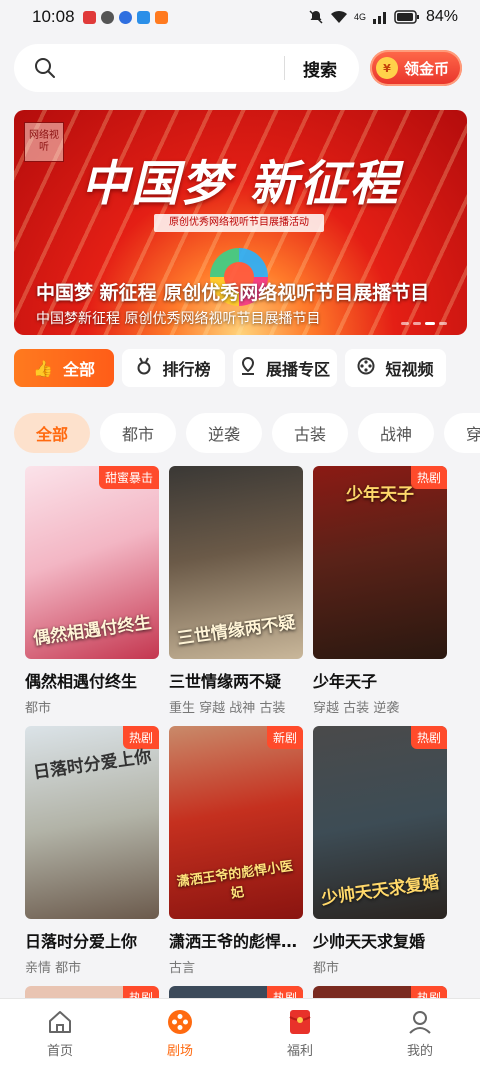  I want to click on drama-title: 偶然相遇付终生, so click(92, 680).